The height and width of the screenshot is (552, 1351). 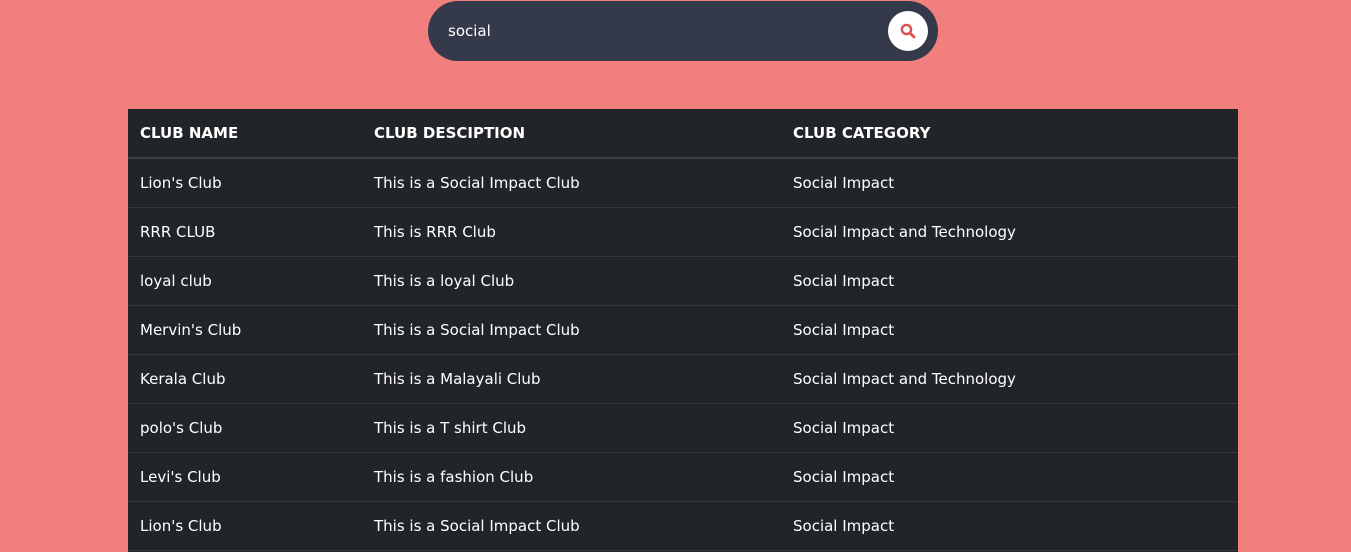 What do you see at coordinates (571, 281) in the screenshot?
I see `club-description-cell: This is a loyal Club` at bounding box center [571, 281].